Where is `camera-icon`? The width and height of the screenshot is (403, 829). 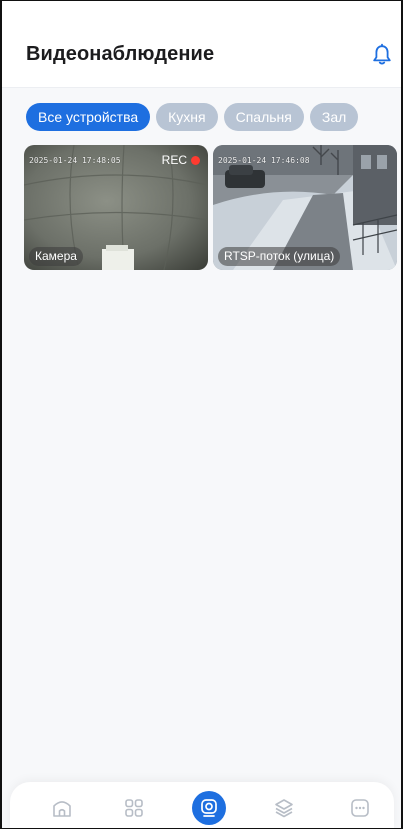 camera-icon is located at coordinates (209, 808).